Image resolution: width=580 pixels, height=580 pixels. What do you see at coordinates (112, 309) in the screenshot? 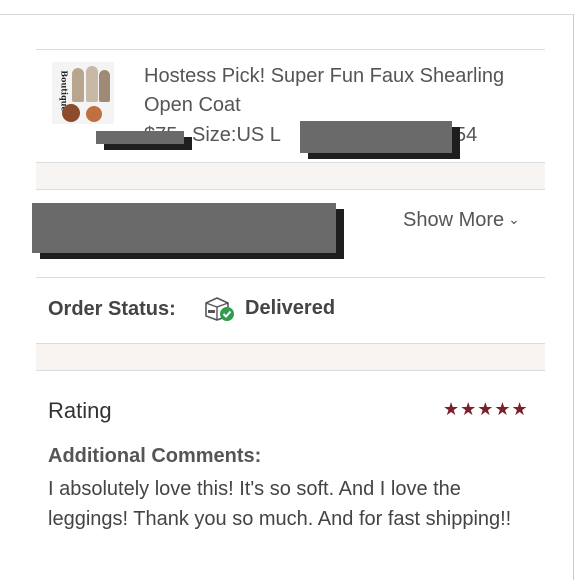
I see `order-status-label: Order Status:` at bounding box center [112, 309].